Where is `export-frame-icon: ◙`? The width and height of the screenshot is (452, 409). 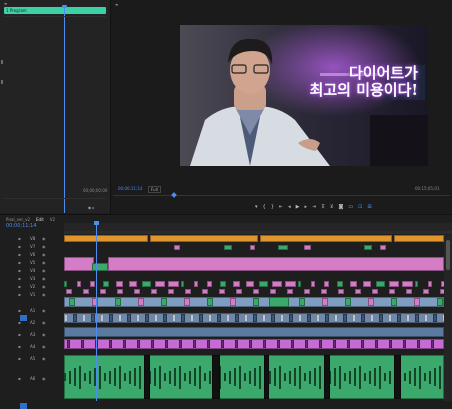
export-frame-icon: ◙ is located at coordinates (341, 207).